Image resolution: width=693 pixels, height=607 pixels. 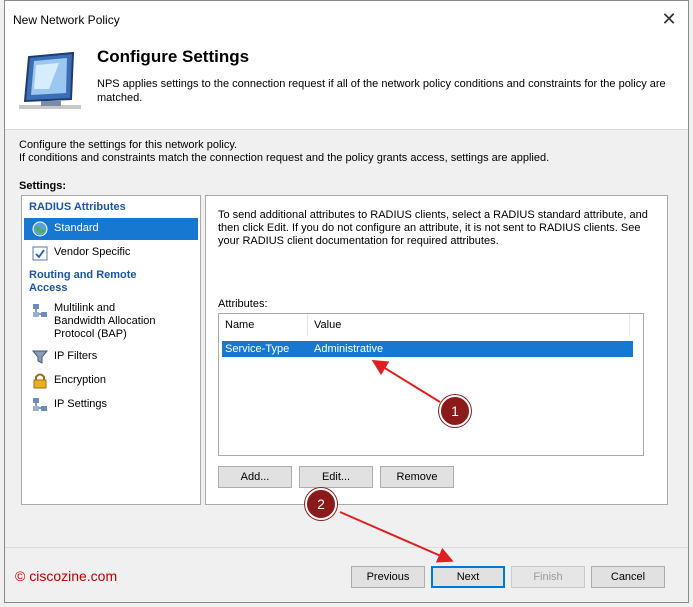 I want to click on nav-item-ip-settings: IP Settings, so click(x=111, y=405).